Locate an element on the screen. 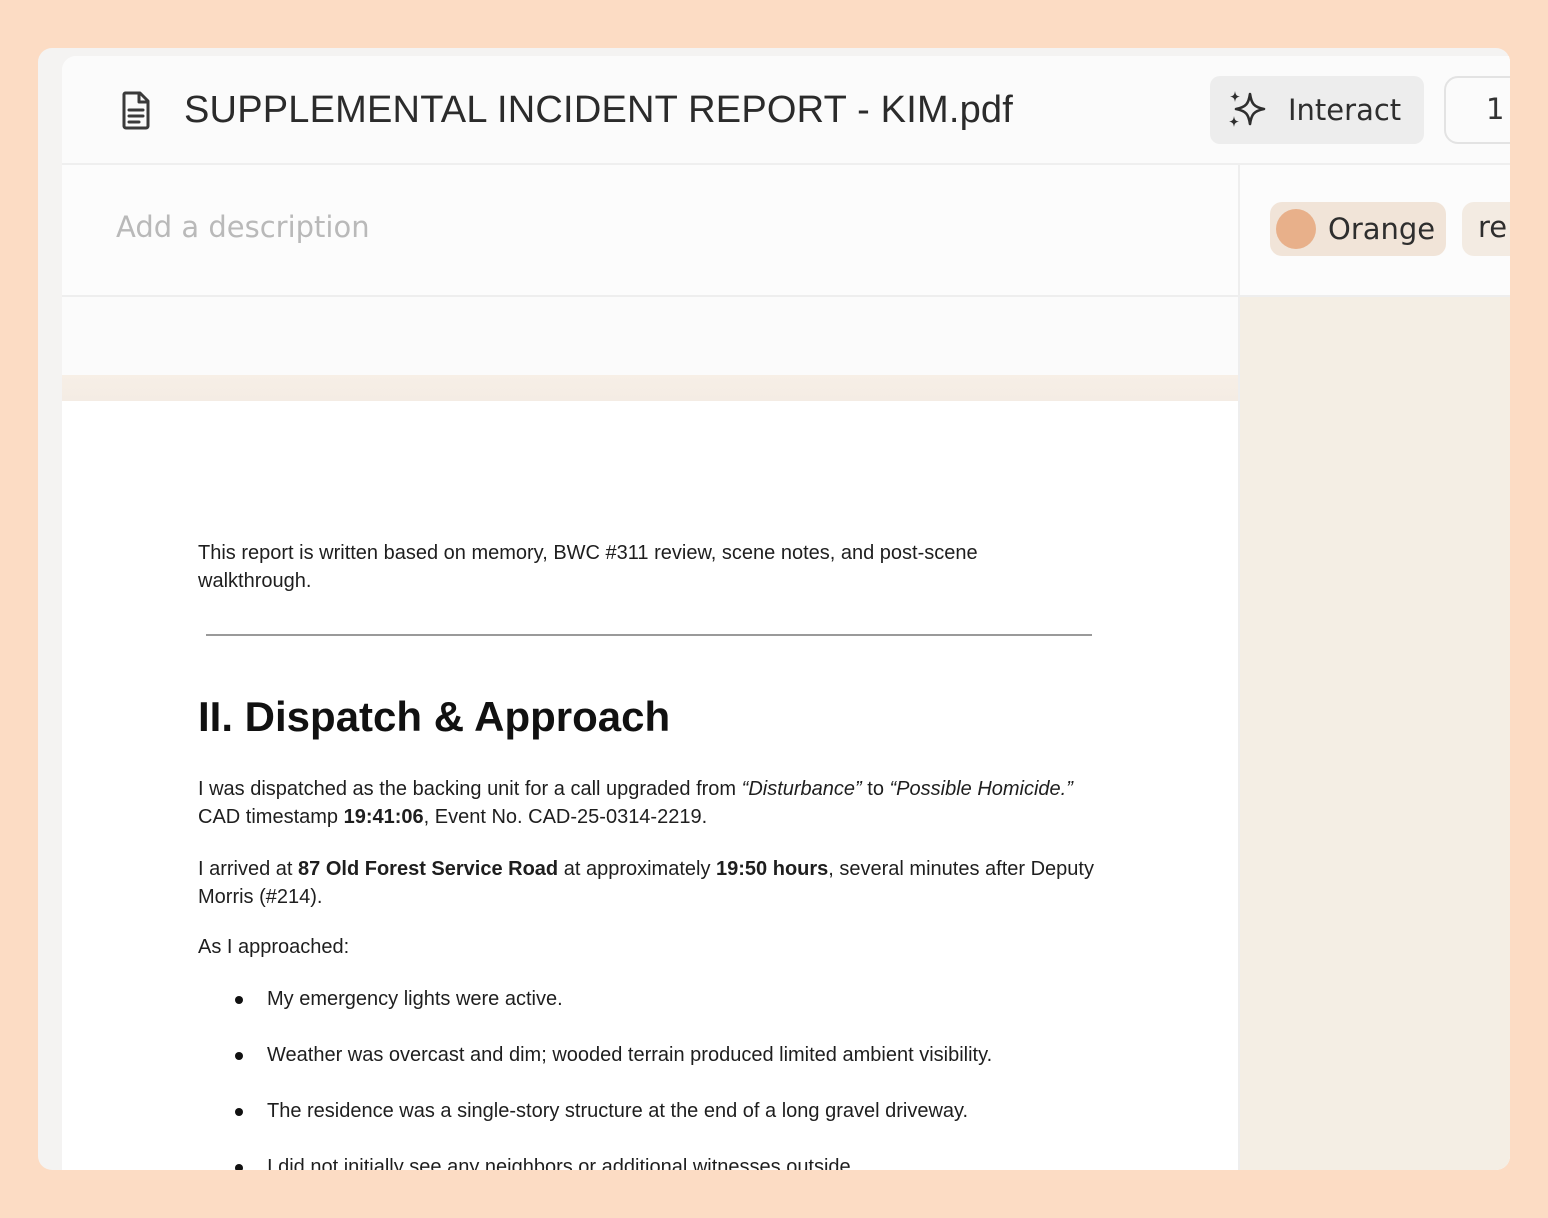 This screenshot has height=1218, width=1548. section-heading: II. Dispatch & Approach is located at coordinates (434, 716).